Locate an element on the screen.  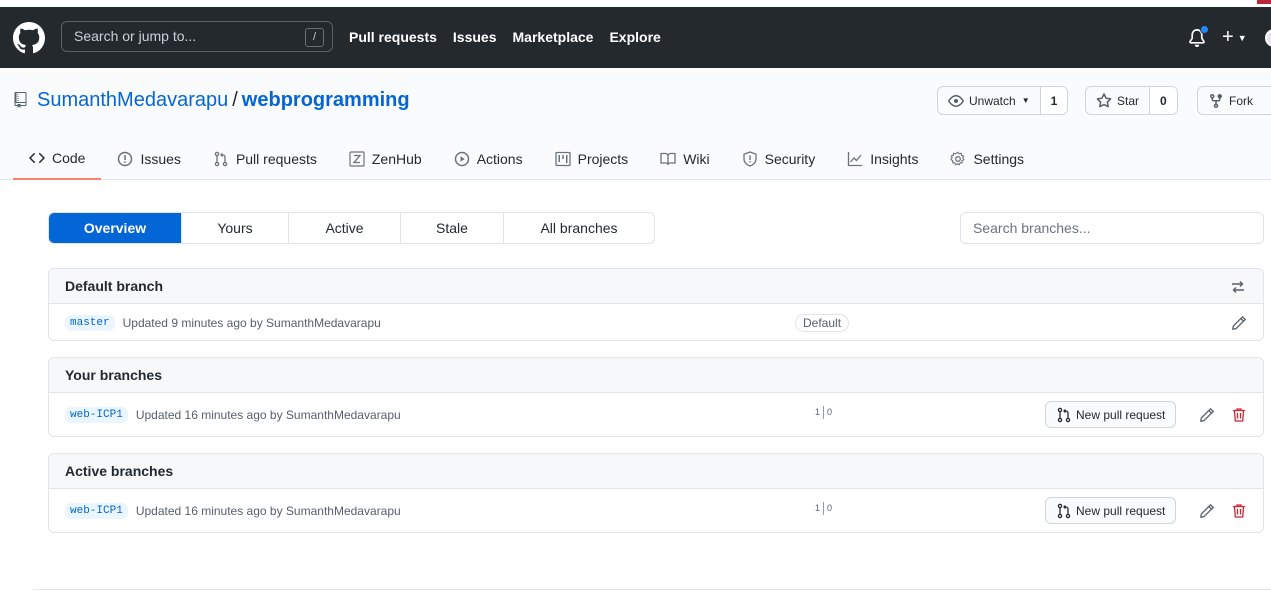
star-button: Star is located at coordinates (1117, 100).